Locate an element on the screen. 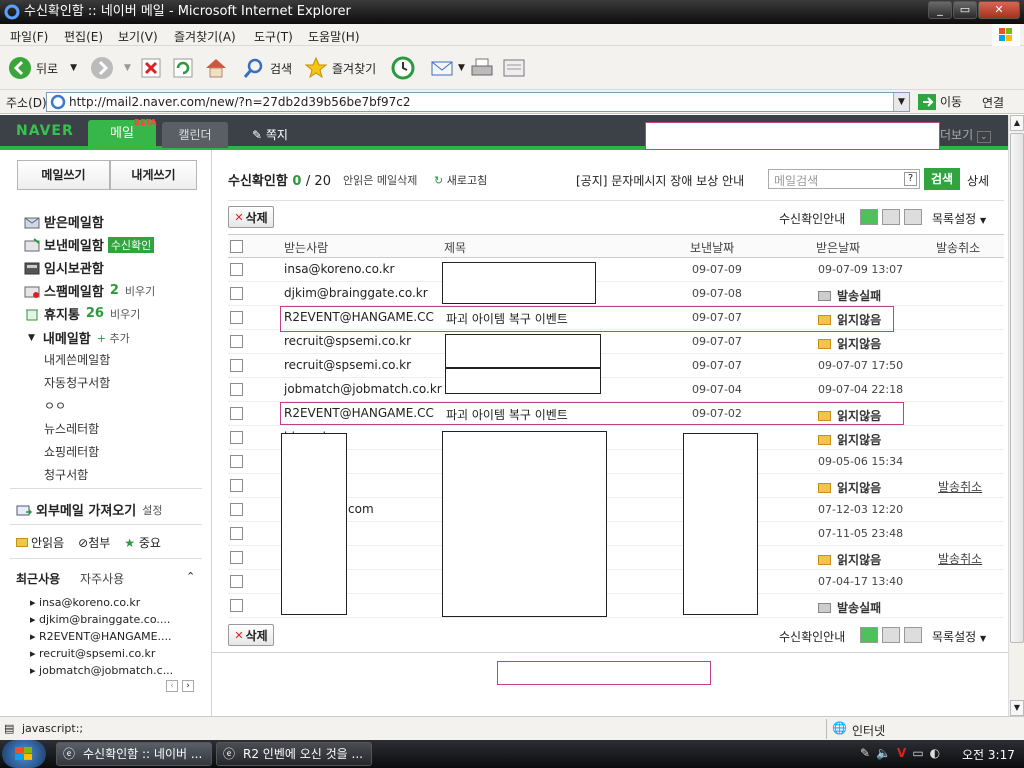 Image resolution: width=1024 pixels, height=768 pixels. folder-item: 뉴스레터함 is located at coordinates (71, 428).